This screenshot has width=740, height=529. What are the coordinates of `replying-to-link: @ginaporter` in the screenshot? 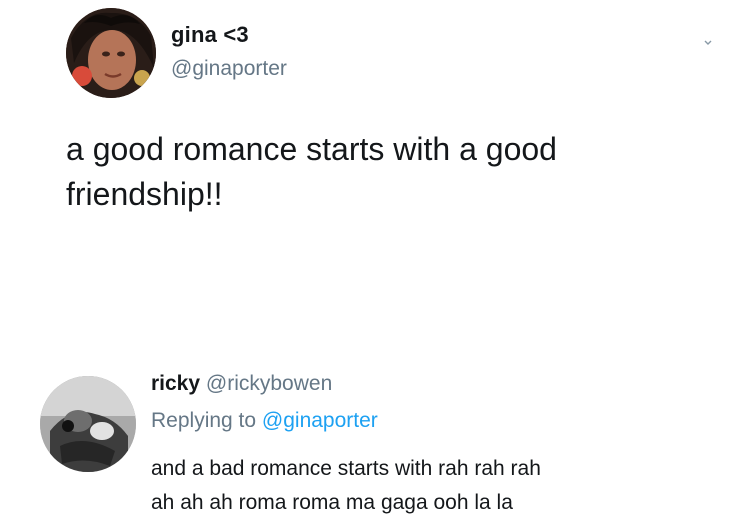 It's located at (320, 420).